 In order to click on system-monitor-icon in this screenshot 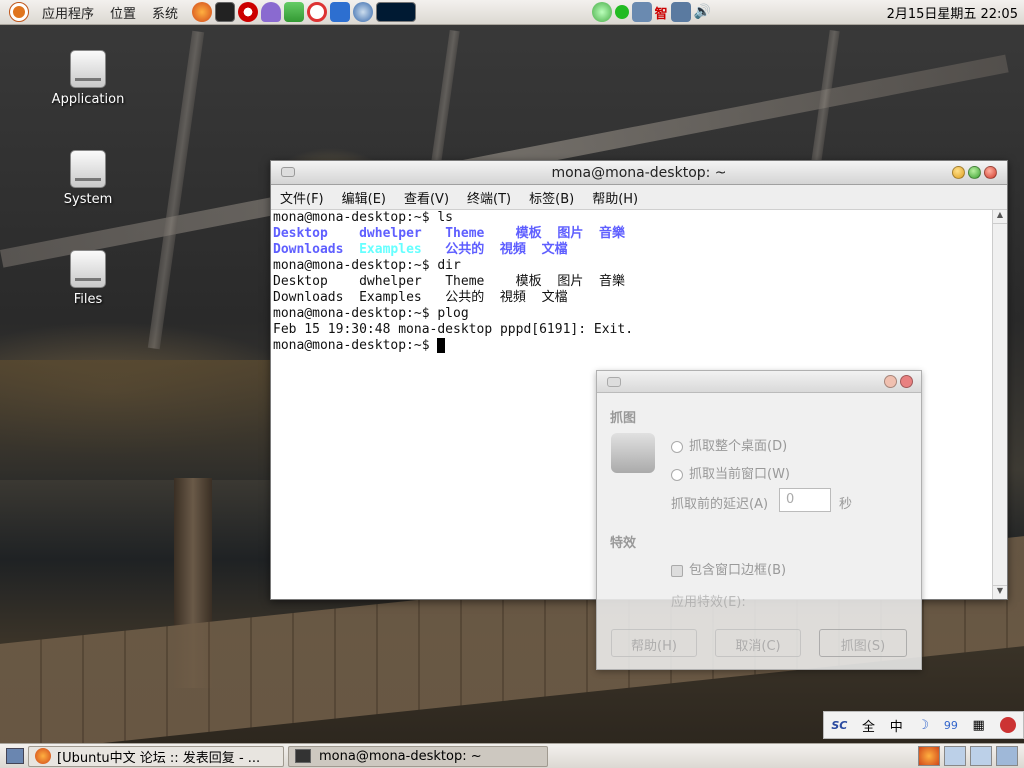, I will do `click(396, 12)`.